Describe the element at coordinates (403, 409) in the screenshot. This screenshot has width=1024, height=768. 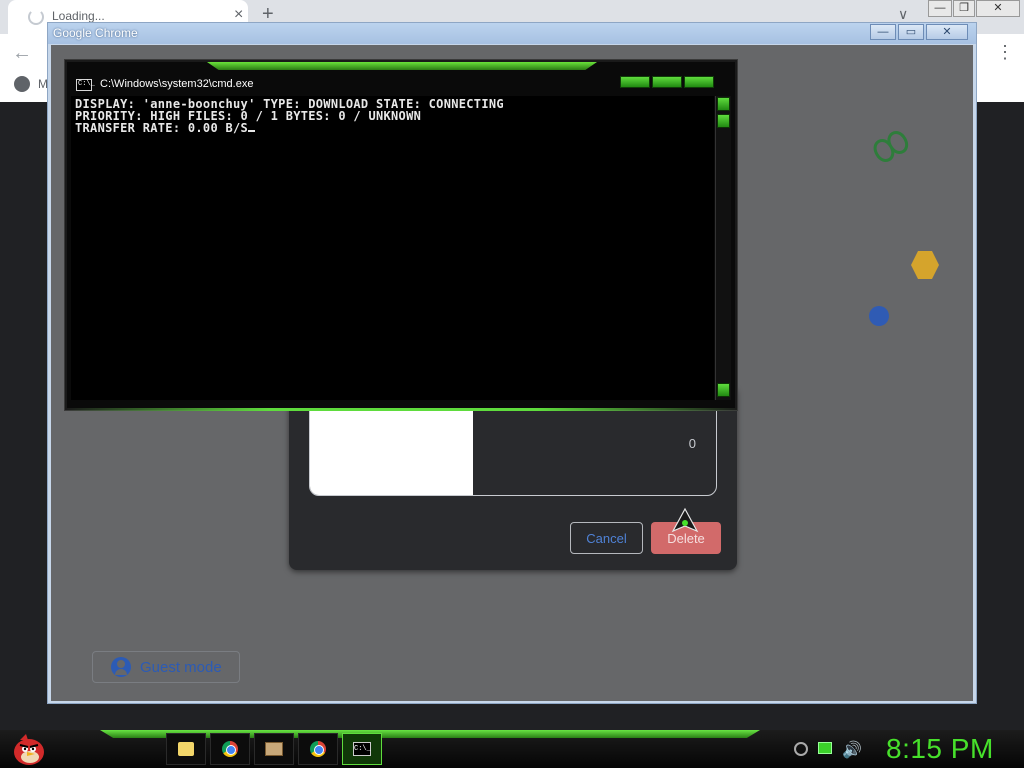
I see `cmd-bottom-glow` at that location.